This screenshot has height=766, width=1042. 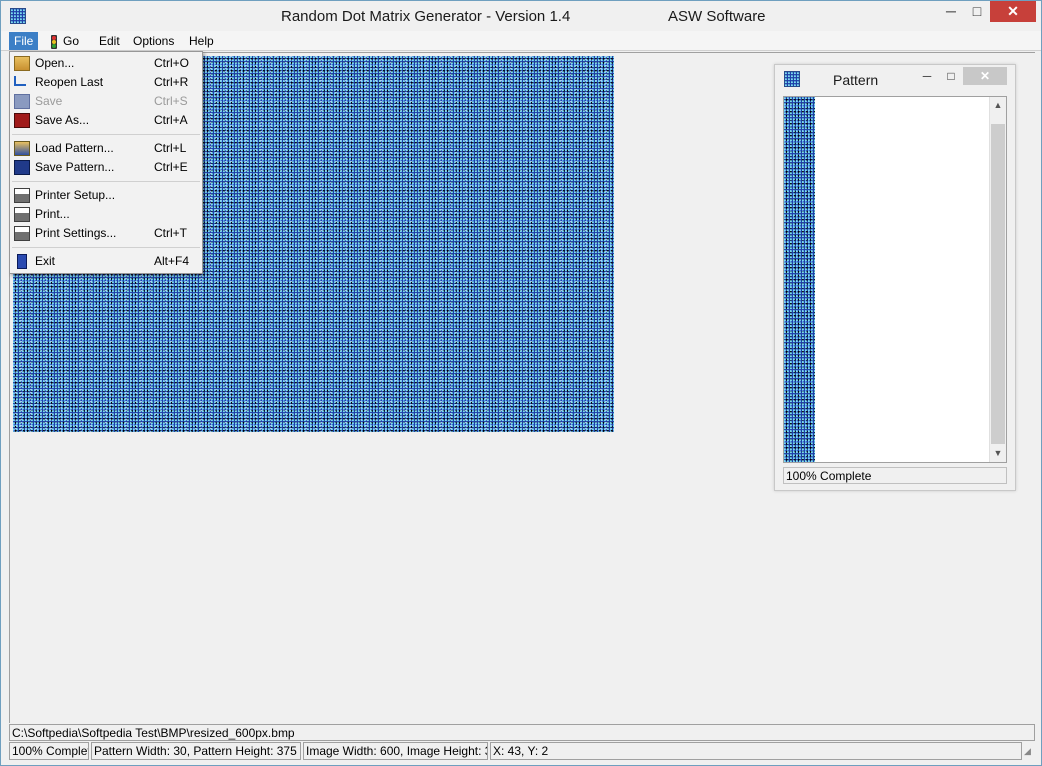 I want to click on menu-item-reopen-last: Reopen Last Ctrl+R, so click(x=106, y=82).